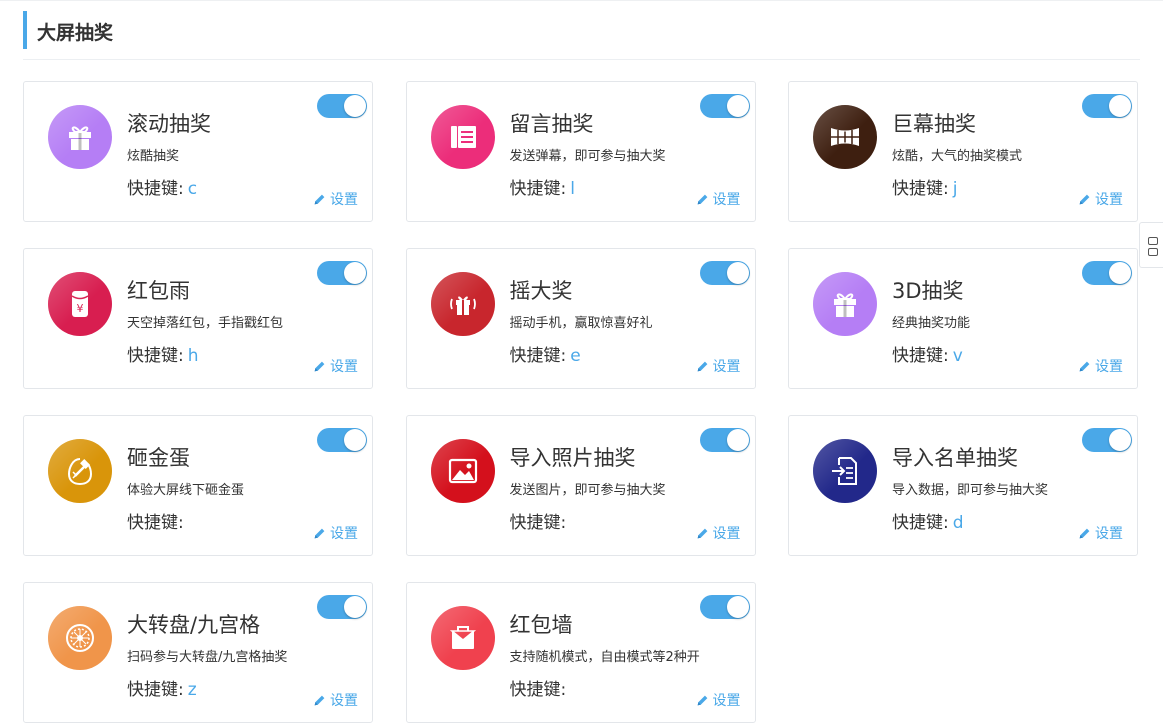 Image resolution: width=1163 pixels, height=723 pixels. I want to click on top-divider, so click(581, 0).